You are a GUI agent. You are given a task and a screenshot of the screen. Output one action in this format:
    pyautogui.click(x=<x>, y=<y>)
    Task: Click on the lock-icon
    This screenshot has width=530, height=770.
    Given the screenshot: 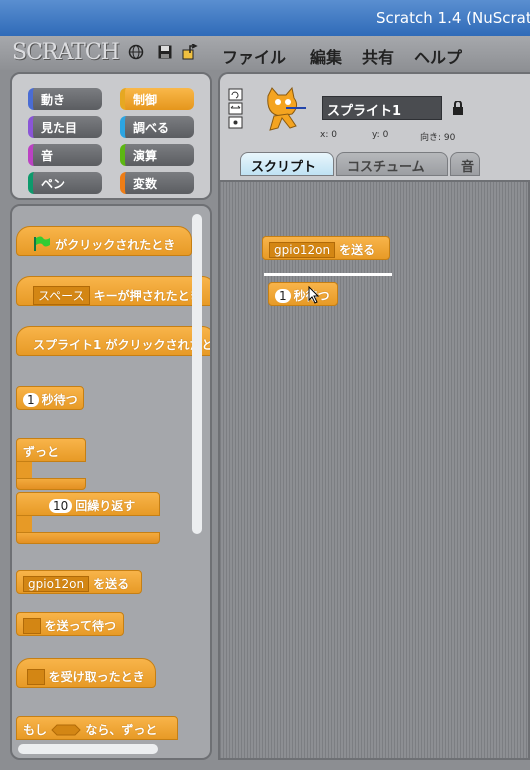 What is the action you would take?
    pyautogui.click(x=458, y=108)
    